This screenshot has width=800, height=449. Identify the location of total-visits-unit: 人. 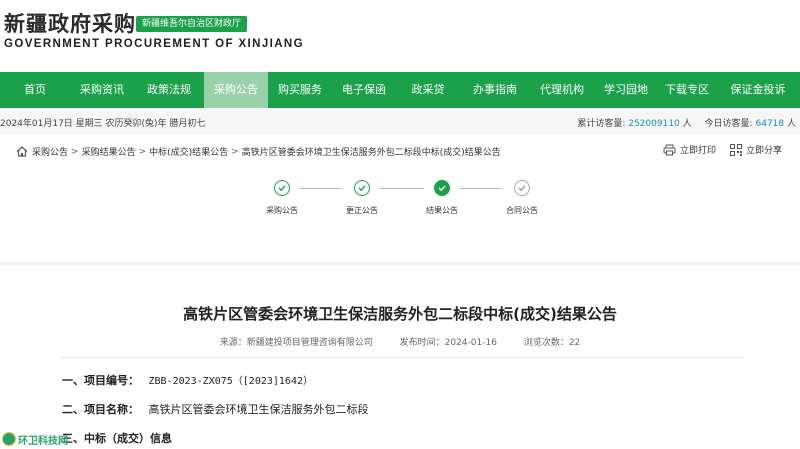
(687, 124).